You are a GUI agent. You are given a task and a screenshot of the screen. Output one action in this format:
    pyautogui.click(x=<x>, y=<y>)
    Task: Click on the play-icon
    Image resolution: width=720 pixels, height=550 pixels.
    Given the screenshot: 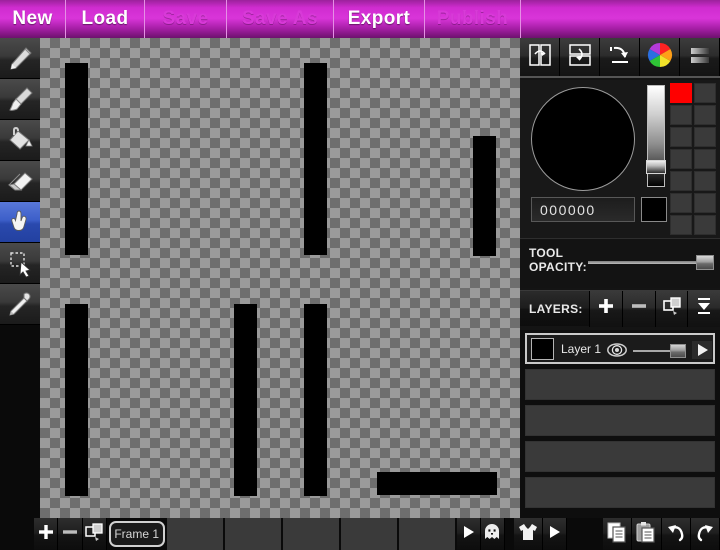 What is the action you would take?
    pyautogui.click(x=468, y=534)
    